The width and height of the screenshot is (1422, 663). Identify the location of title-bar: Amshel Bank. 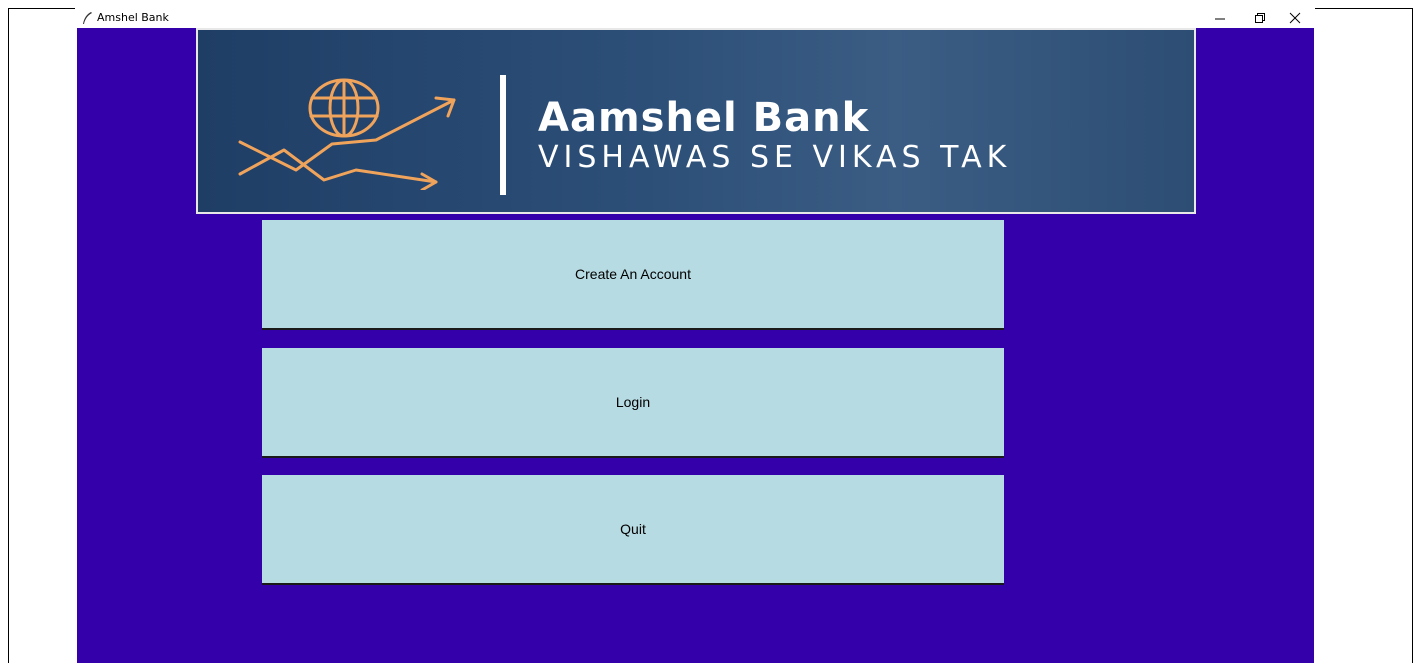
(695, 18).